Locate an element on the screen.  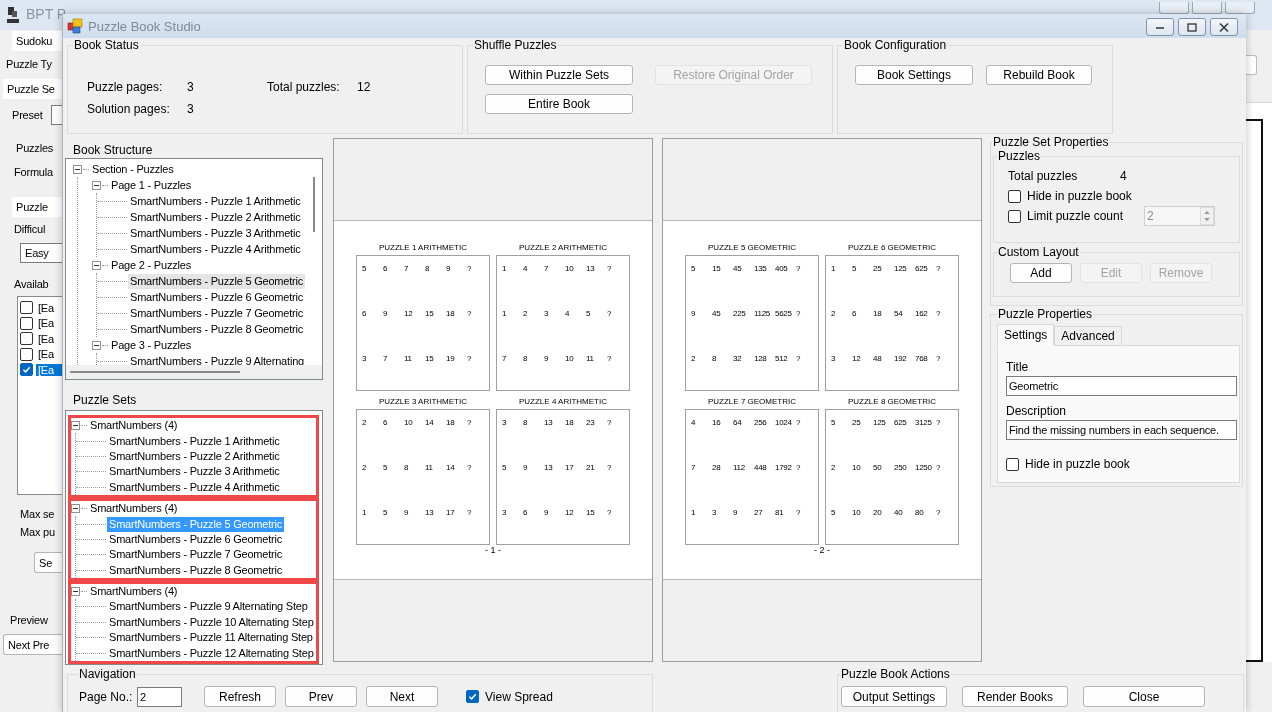
button: Book Settings is located at coordinates (914, 75).